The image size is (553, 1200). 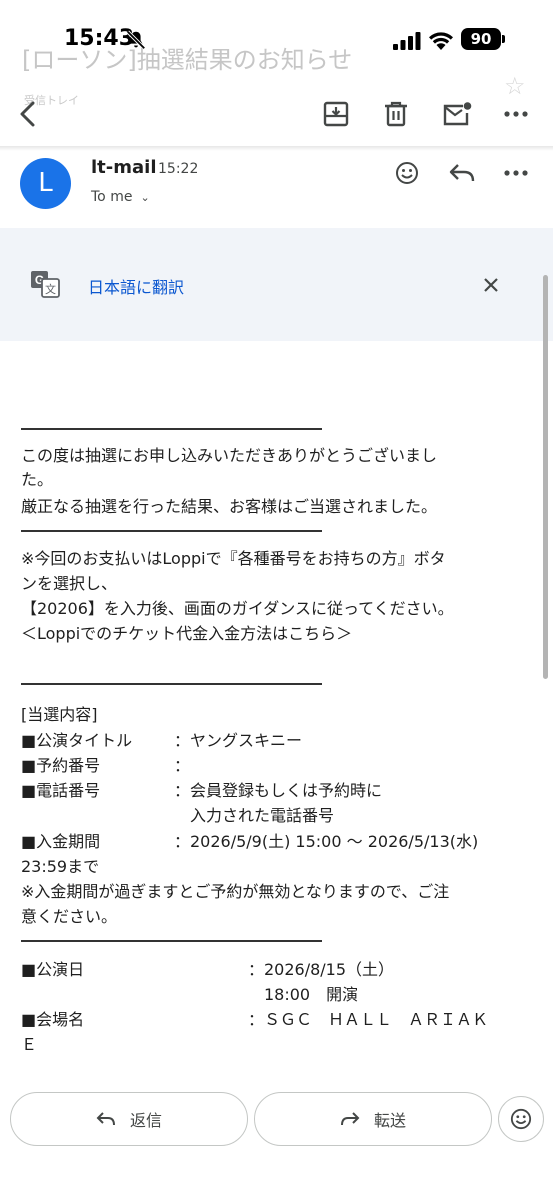 I want to click on body-text: Ｅ, so click(x=29, y=1044).